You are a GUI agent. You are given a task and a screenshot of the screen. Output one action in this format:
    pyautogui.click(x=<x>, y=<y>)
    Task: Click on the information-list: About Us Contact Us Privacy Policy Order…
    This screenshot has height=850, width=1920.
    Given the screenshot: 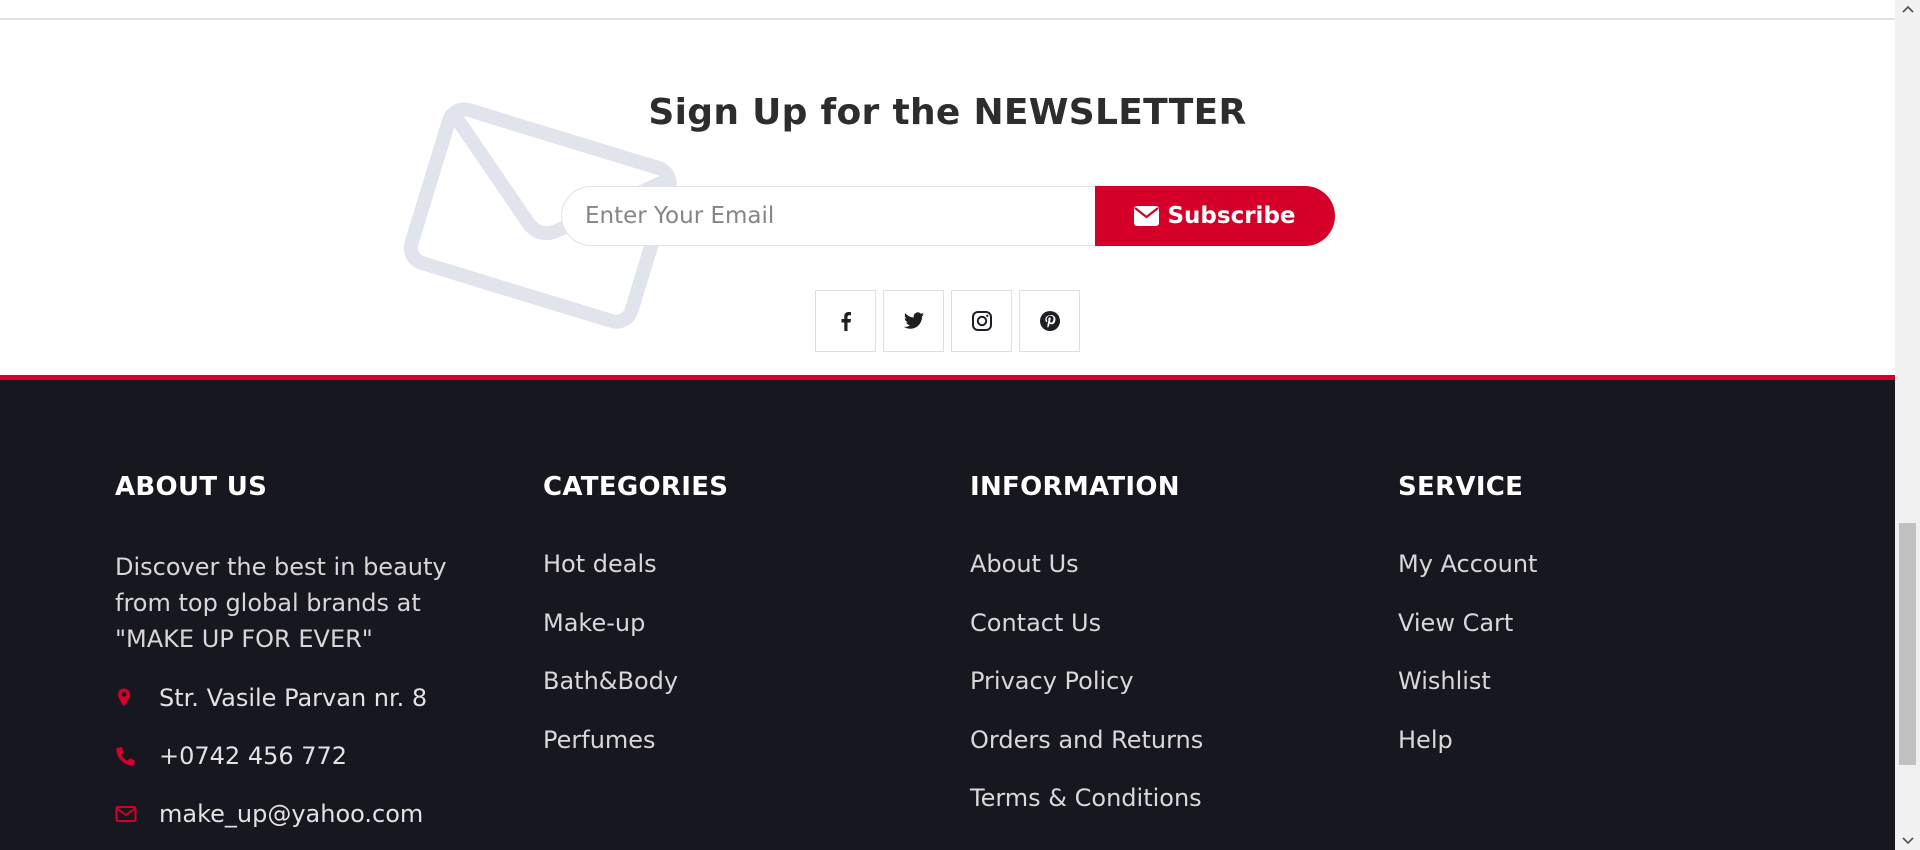 What is the action you would take?
    pyautogui.click(x=1086, y=695)
    